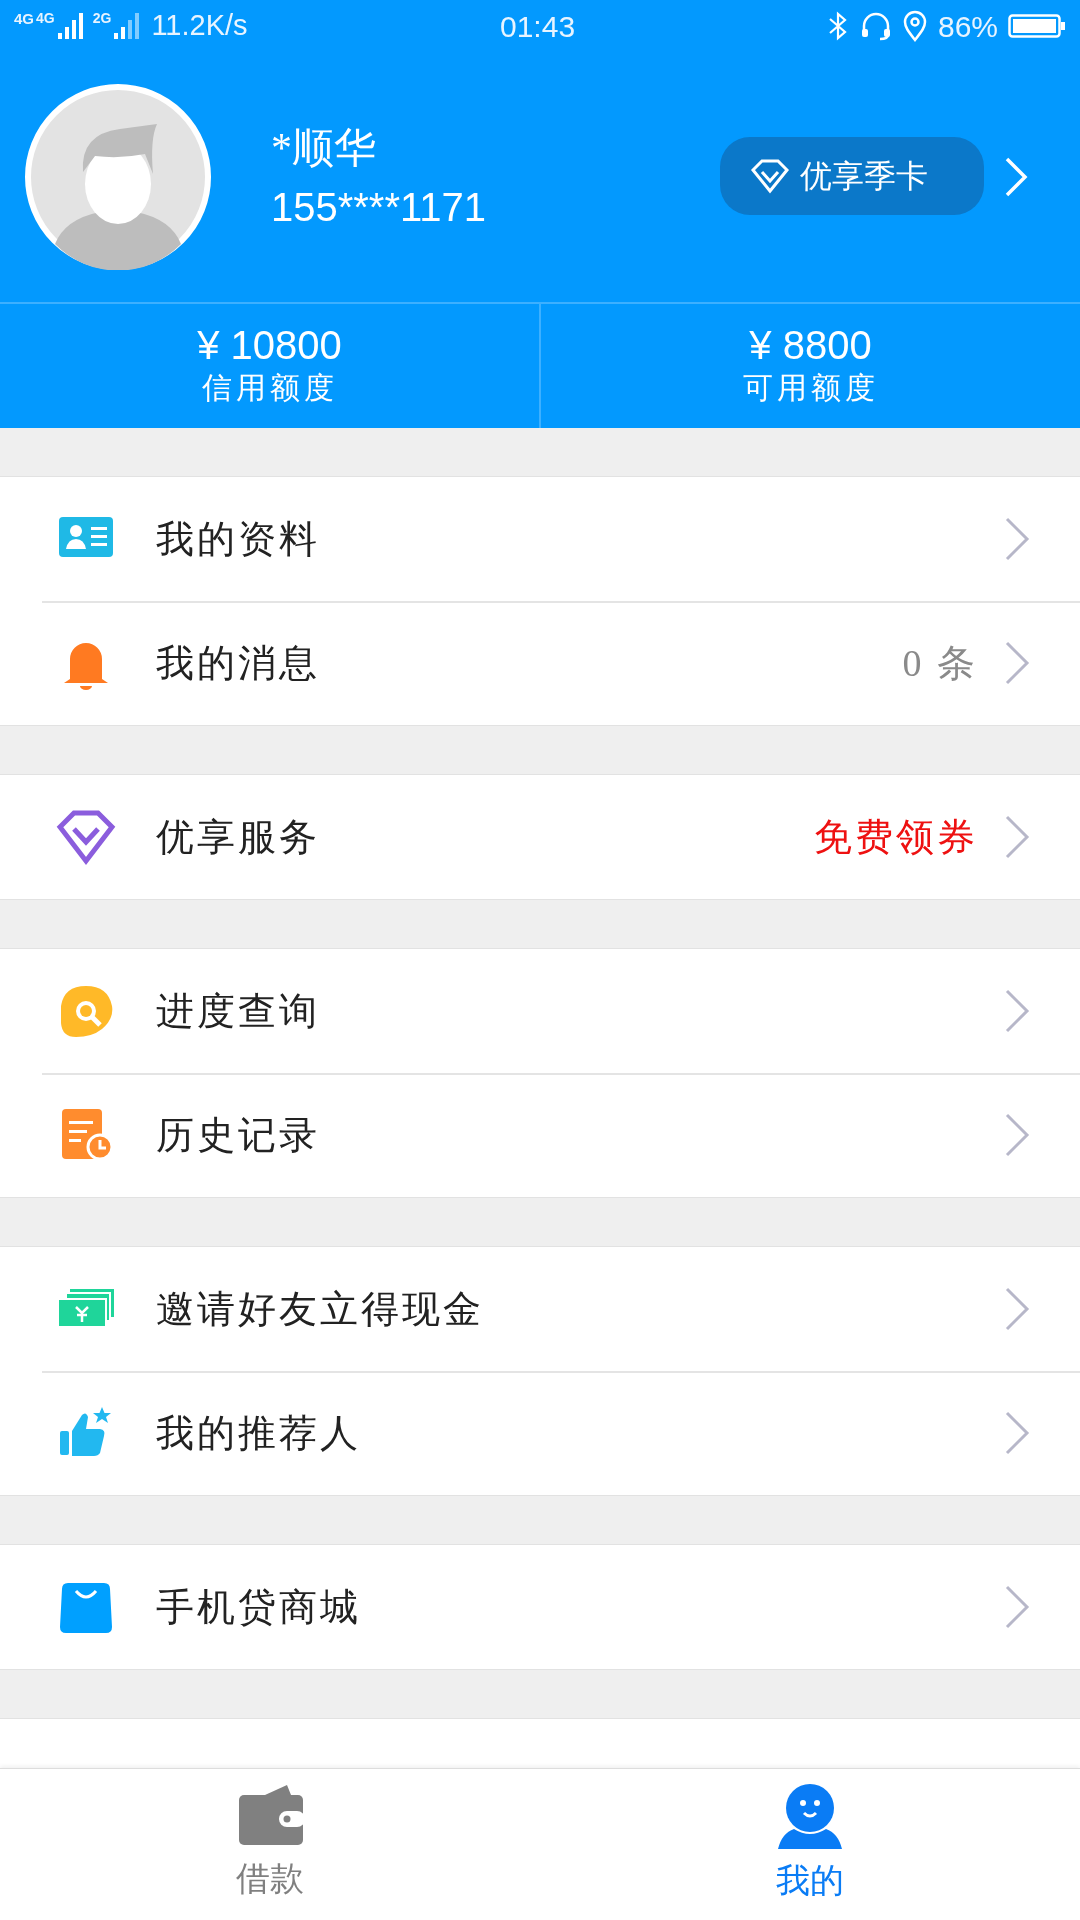  What do you see at coordinates (538, 27) in the screenshot?
I see `clock: 01:43` at bounding box center [538, 27].